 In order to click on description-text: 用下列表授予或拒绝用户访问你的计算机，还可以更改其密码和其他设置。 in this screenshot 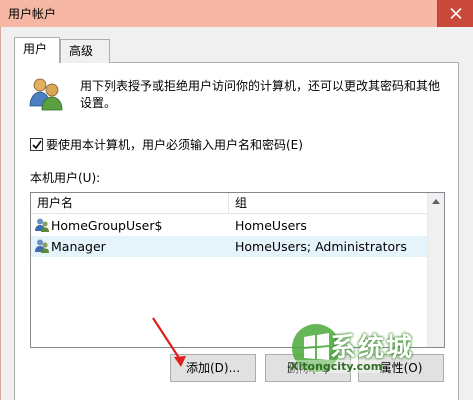, I will do `click(260, 94)`.